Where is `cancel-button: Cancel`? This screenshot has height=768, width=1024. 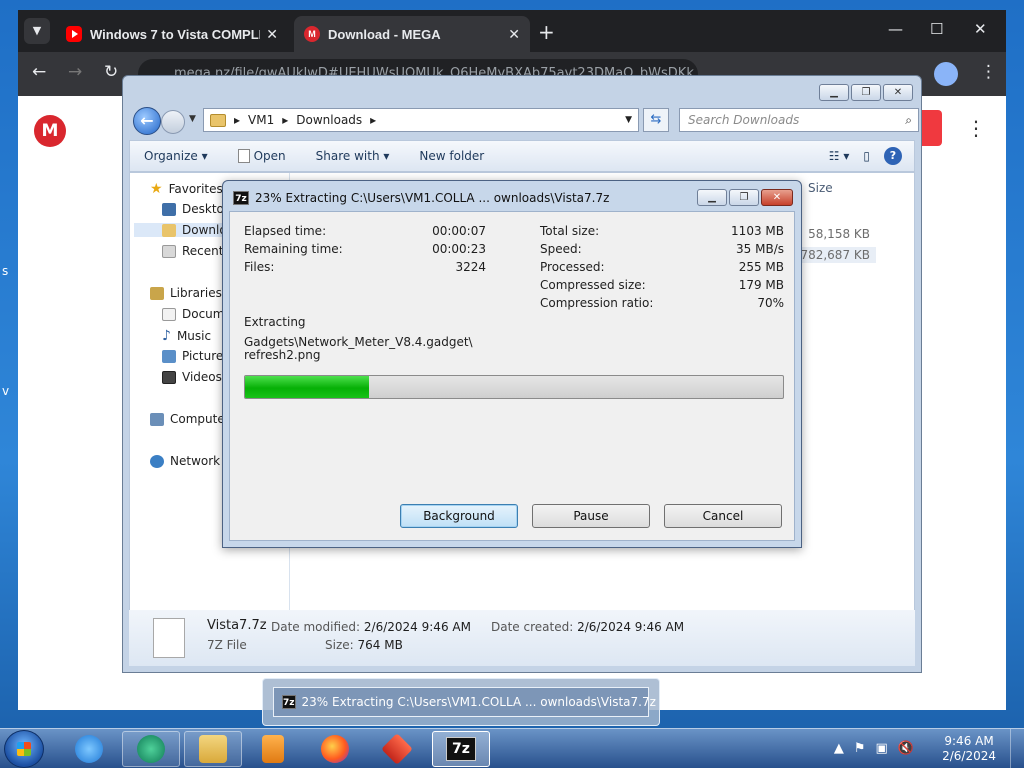 cancel-button: Cancel is located at coordinates (723, 516).